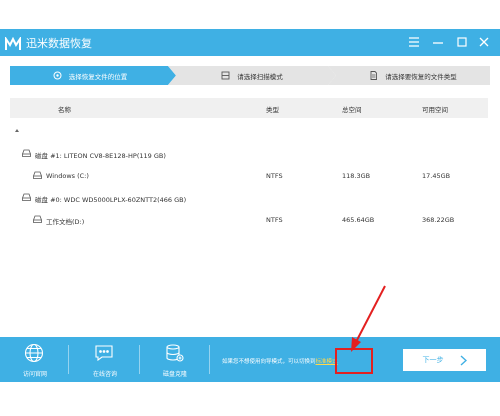 The image size is (500, 416). Describe the element at coordinates (100, 156) in the screenshot. I see `disk-name: 磁盘 #1: LITEON CV8-8E128-HP(119 GB)` at that location.